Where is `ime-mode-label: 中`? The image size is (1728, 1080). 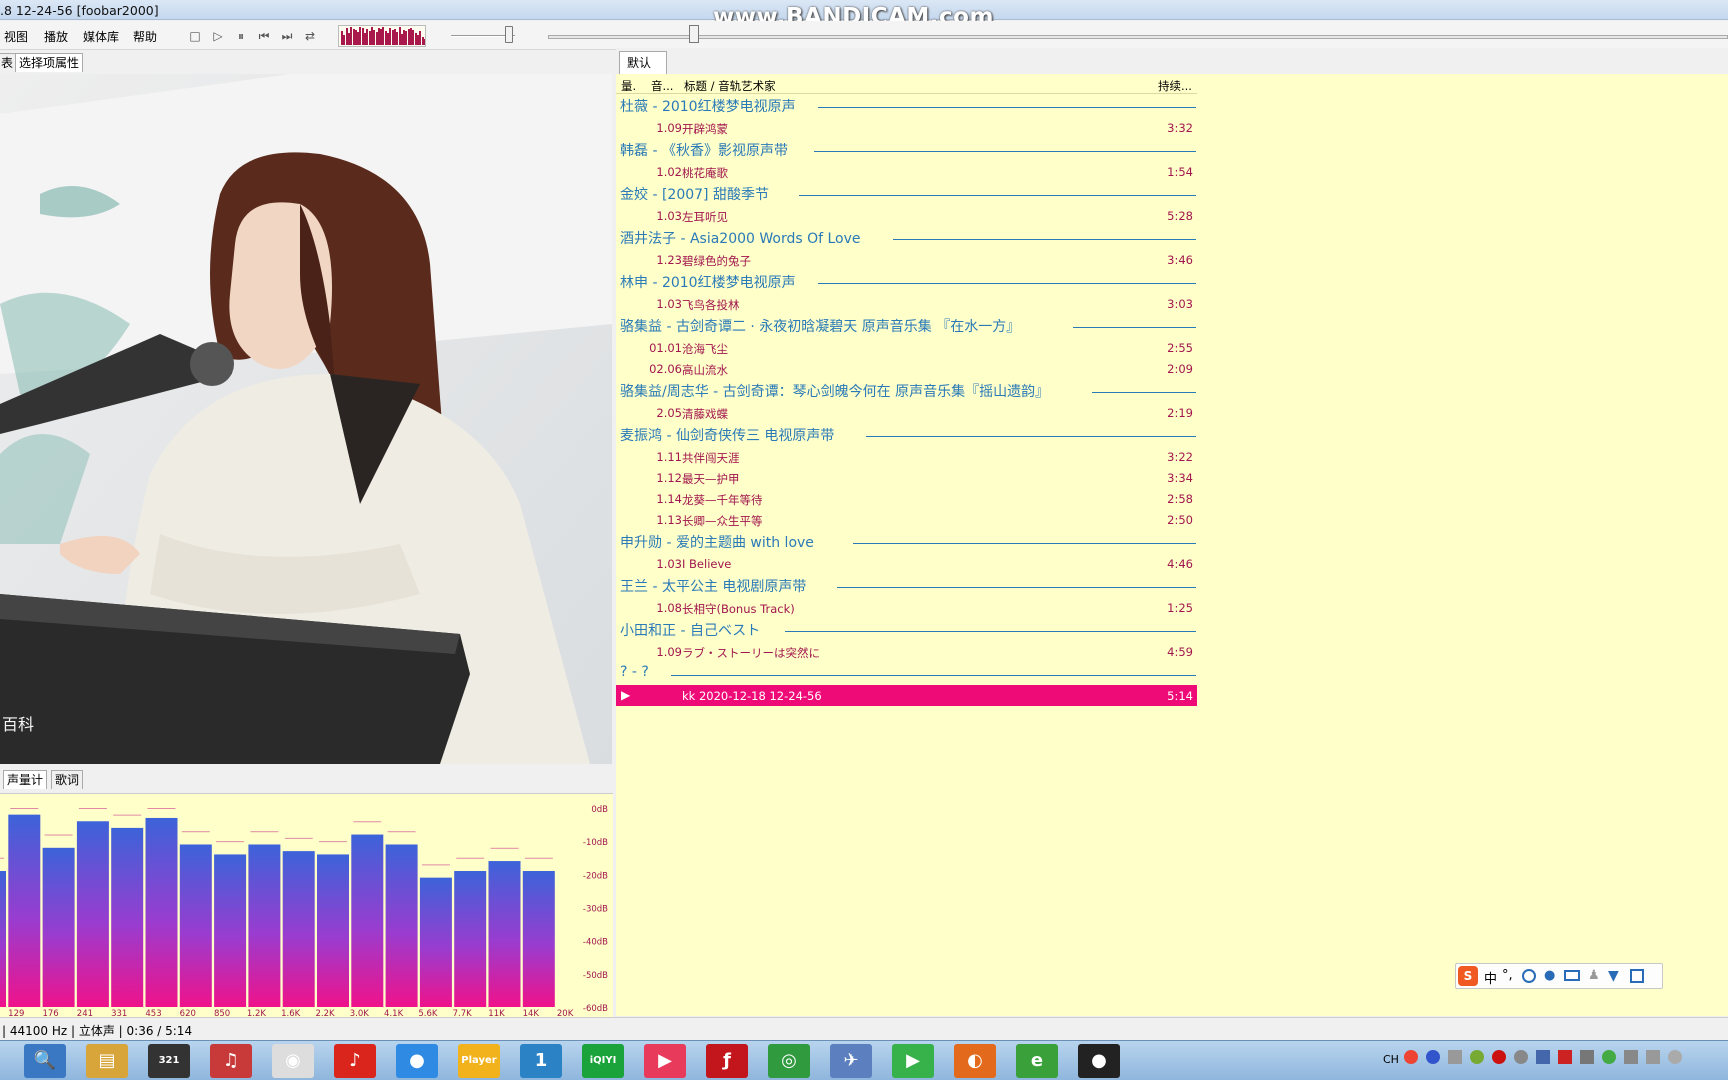
ime-mode-label: 中 is located at coordinates (1490, 977).